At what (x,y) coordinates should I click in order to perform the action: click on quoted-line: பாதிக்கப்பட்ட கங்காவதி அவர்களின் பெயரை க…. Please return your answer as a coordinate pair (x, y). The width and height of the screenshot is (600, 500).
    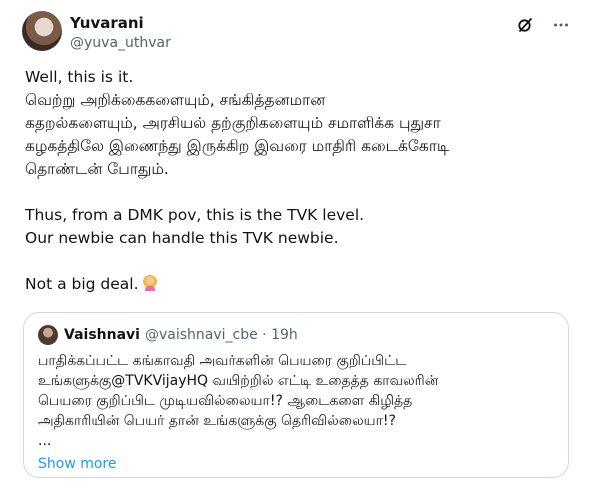
    Looking at the image, I should click on (222, 361).